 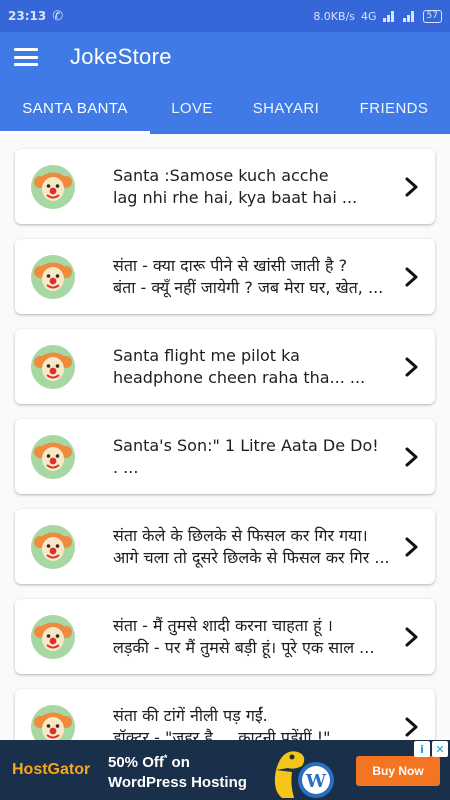 What do you see at coordinates (51, 769) in the screenshot?
I see `ad-brand-logo: HostGator` at bounding box center [51, 769].